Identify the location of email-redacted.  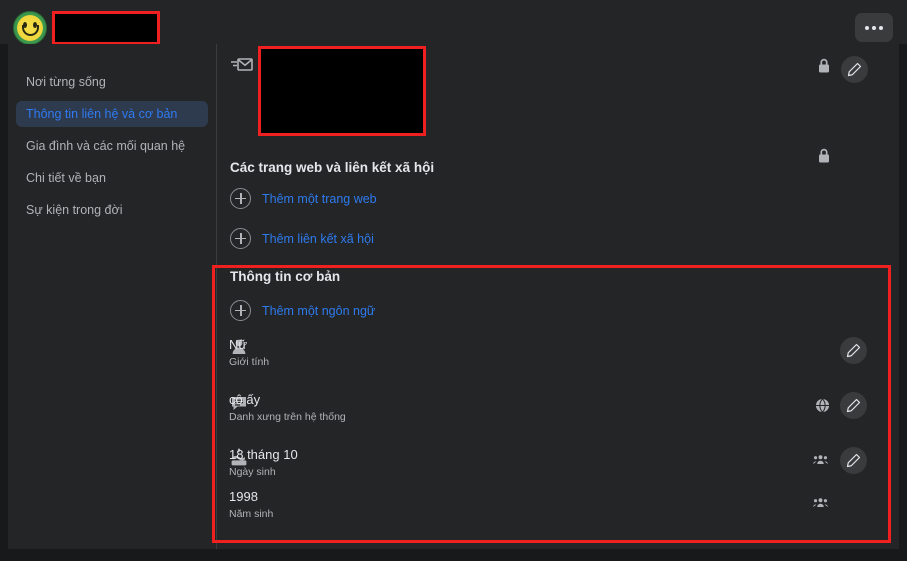
(342, 91).